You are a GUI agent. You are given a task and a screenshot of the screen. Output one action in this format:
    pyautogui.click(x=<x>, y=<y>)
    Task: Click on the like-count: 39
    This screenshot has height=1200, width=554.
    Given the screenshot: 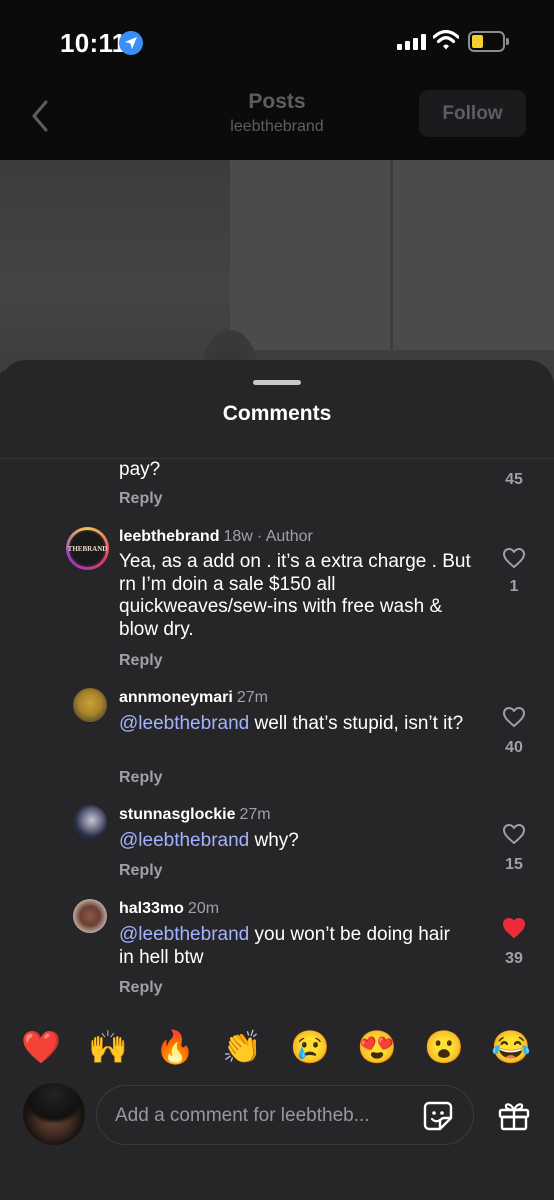 What is the action you would take?
    pyautogui.click(x=514, y=958)
    